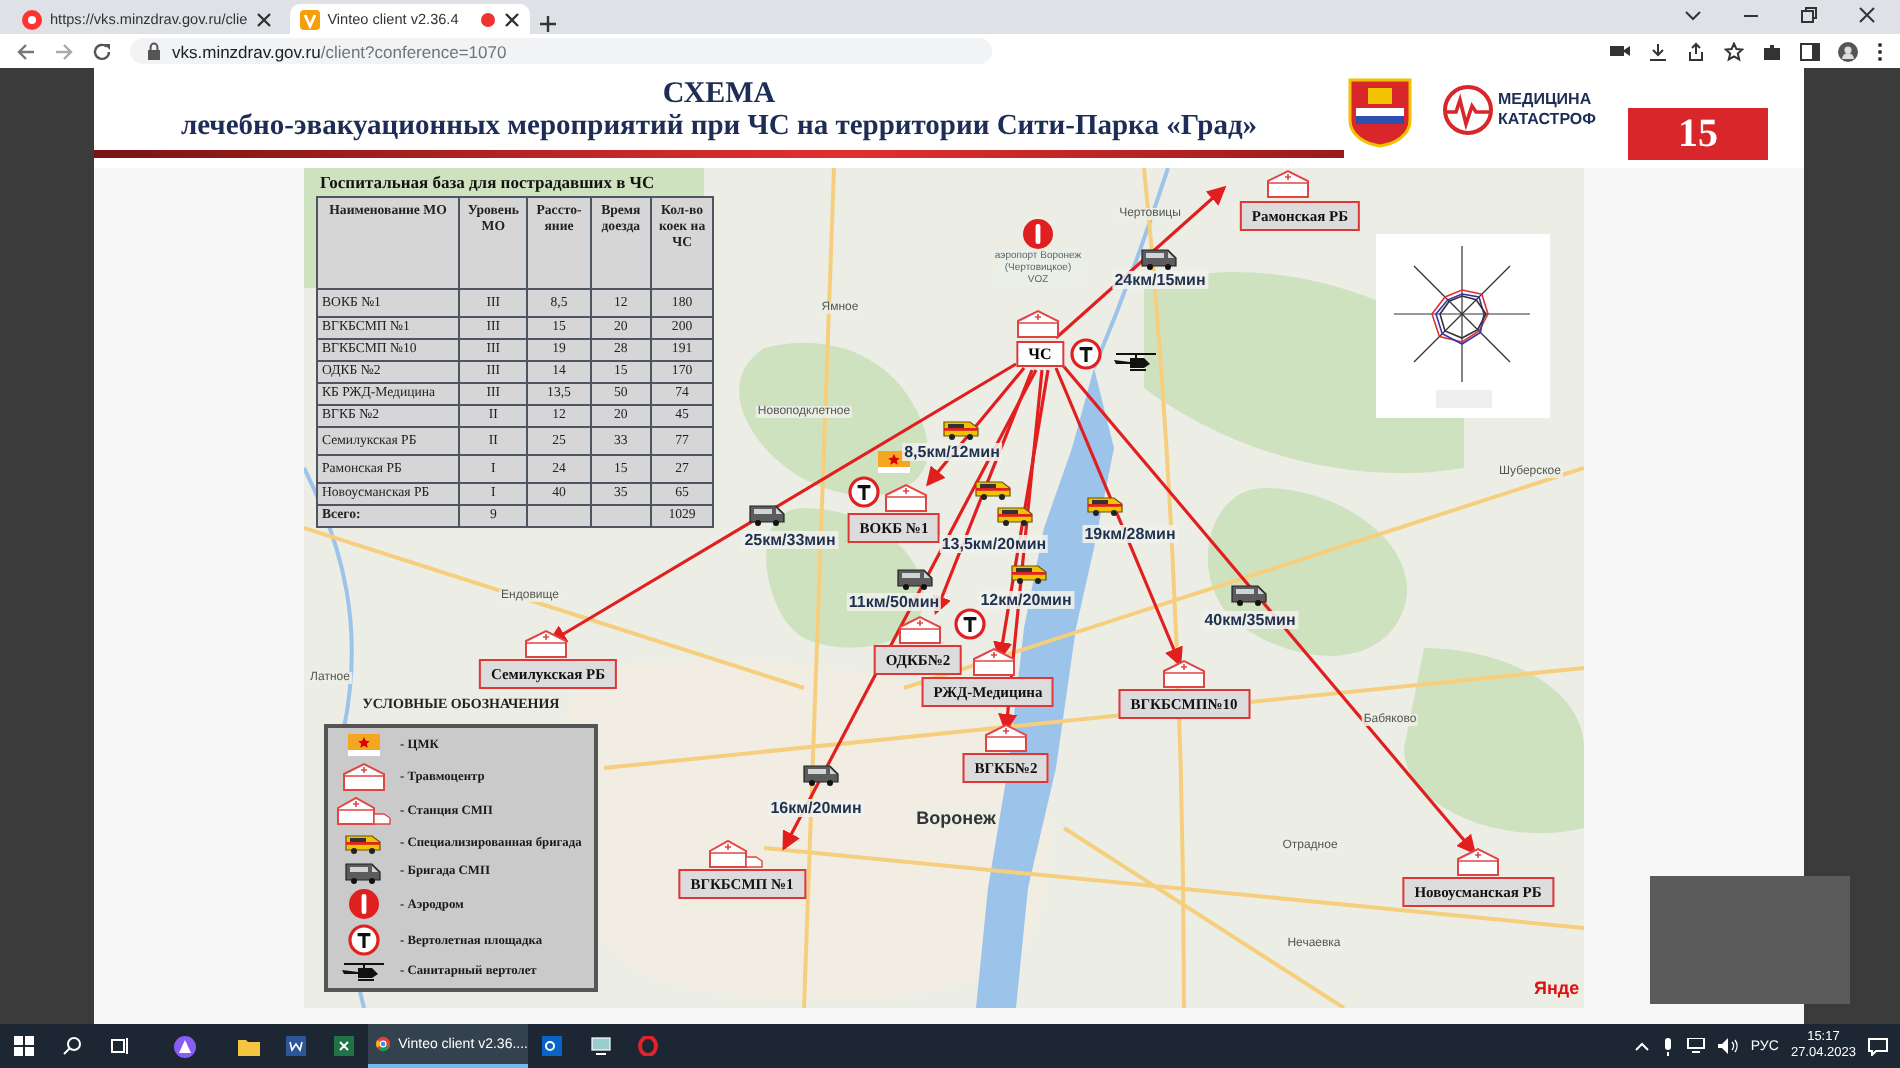  I want to click on route-label: 24км/15мин, so click(1160, 280).